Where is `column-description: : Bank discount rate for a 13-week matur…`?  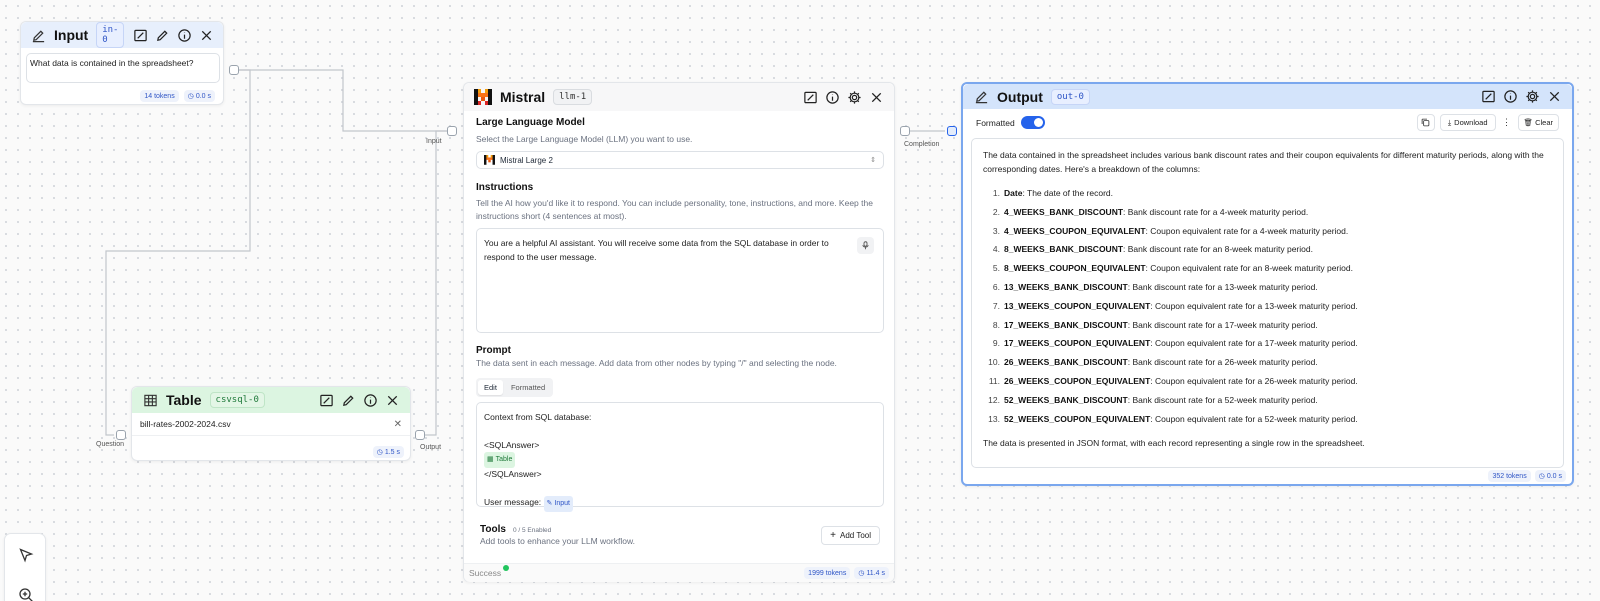
column-description: : Bank discount rate for a 13-week matur… is located at coordinates (1222, 286).